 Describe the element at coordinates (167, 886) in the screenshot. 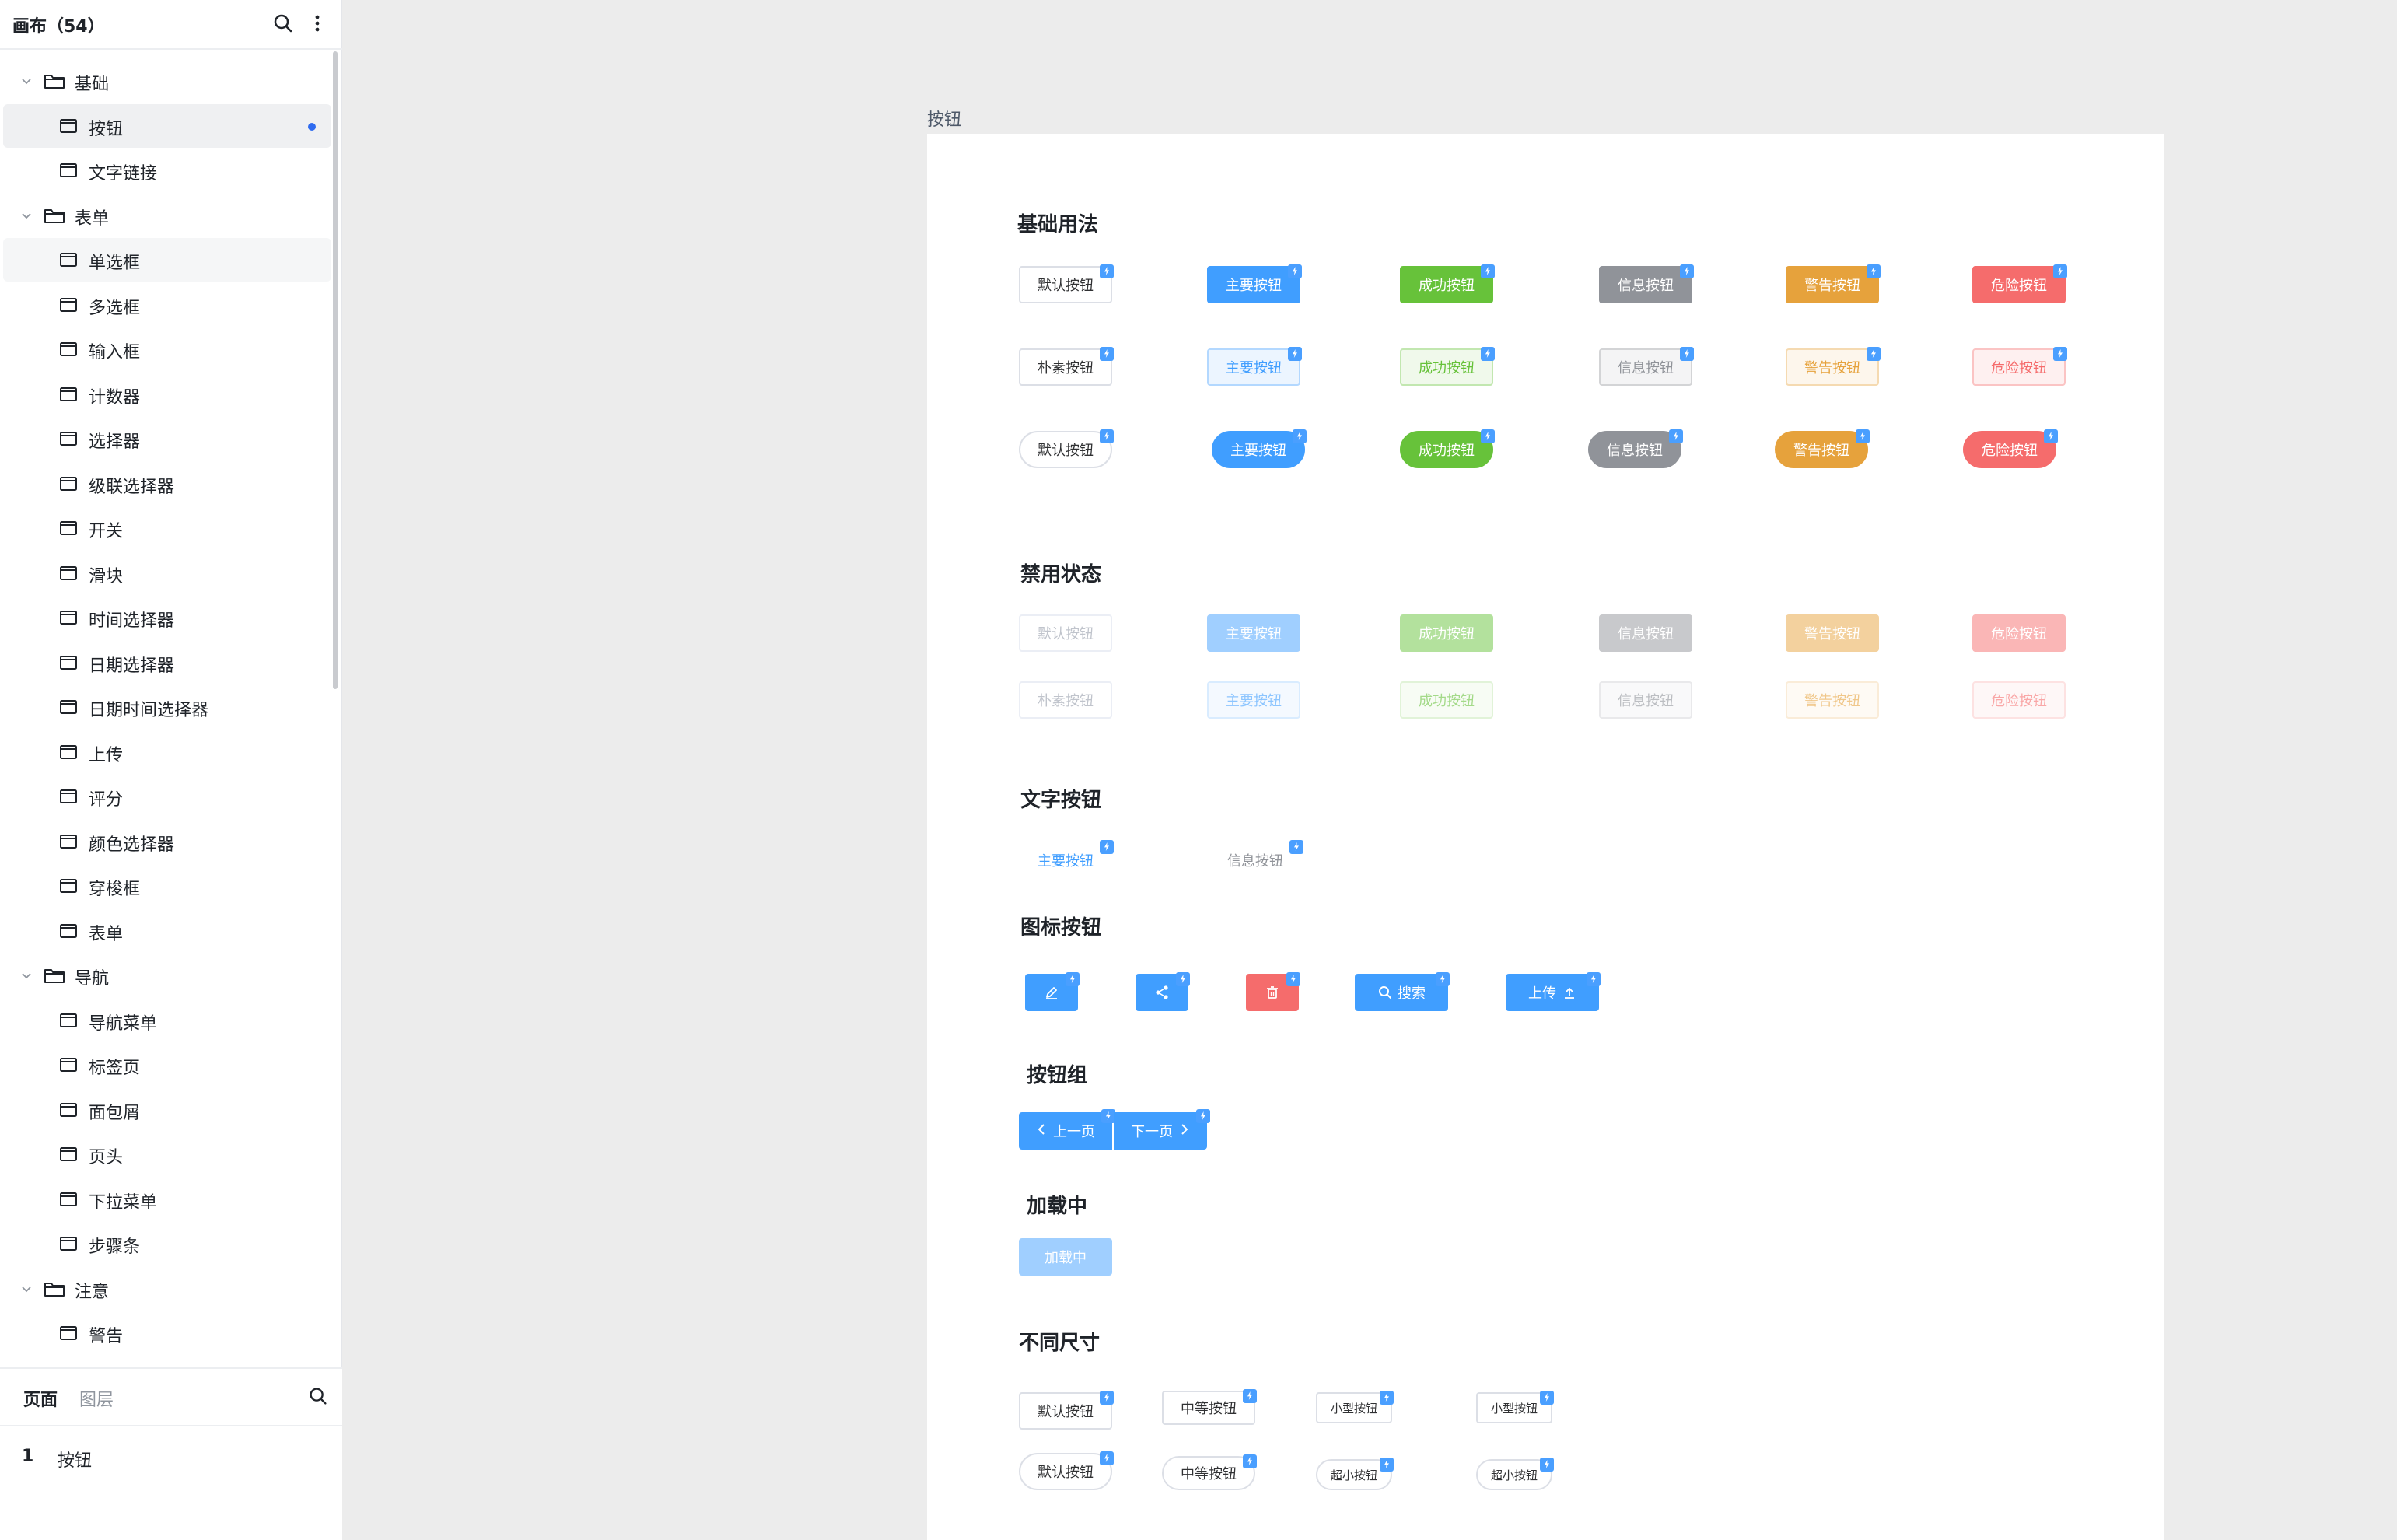

I see `tree-page-item: 穿梭框` at that location.